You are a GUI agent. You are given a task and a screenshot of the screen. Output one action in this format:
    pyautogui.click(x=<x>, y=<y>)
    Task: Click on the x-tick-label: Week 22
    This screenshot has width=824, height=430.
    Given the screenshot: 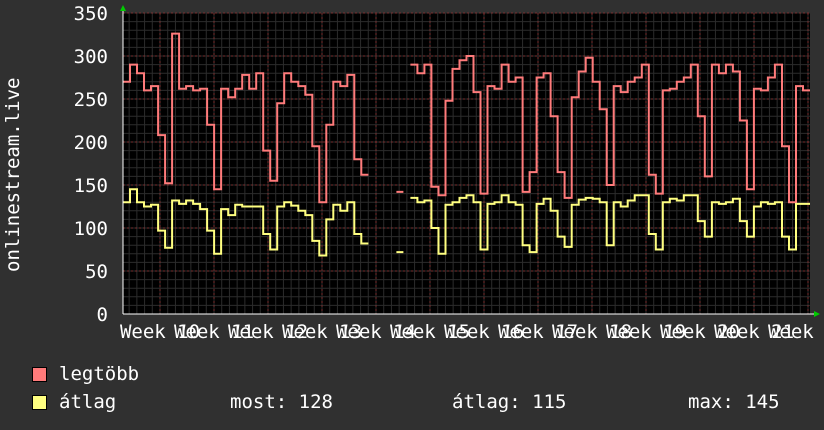 What is the action you would take?
    pyautogui.click(x=796, y=332)
    